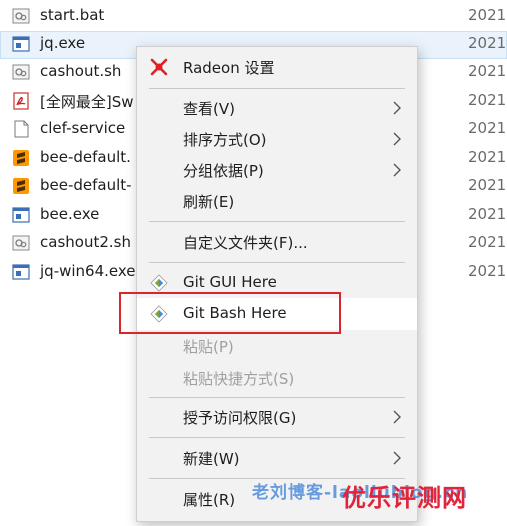 Image resolution: width=507 pixels, height=526 pixels. What do you see at coordinates (85, 157) in the screenshot?
I see `file-name: bee-default.` at bounding box center [85, 157].